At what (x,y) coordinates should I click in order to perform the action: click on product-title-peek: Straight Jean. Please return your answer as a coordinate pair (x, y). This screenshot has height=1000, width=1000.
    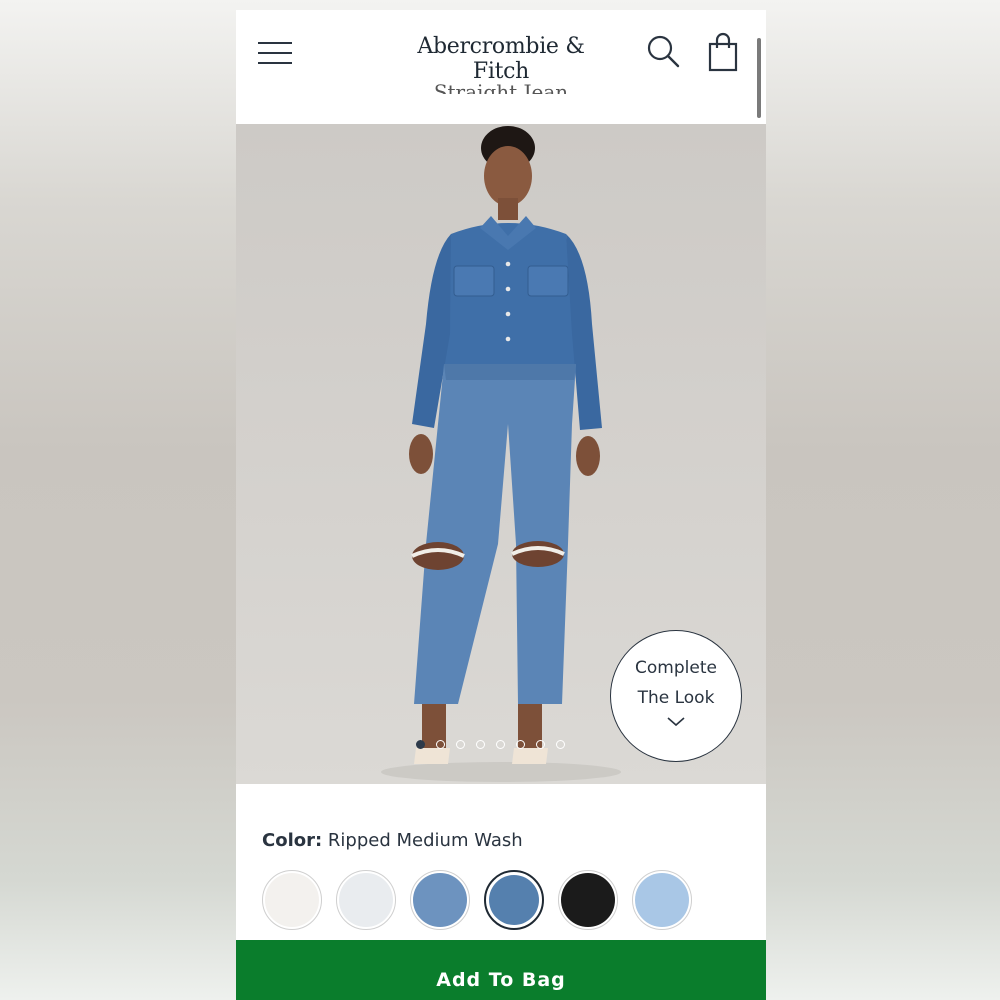
    Looking at the image, I should click on (501, 87).